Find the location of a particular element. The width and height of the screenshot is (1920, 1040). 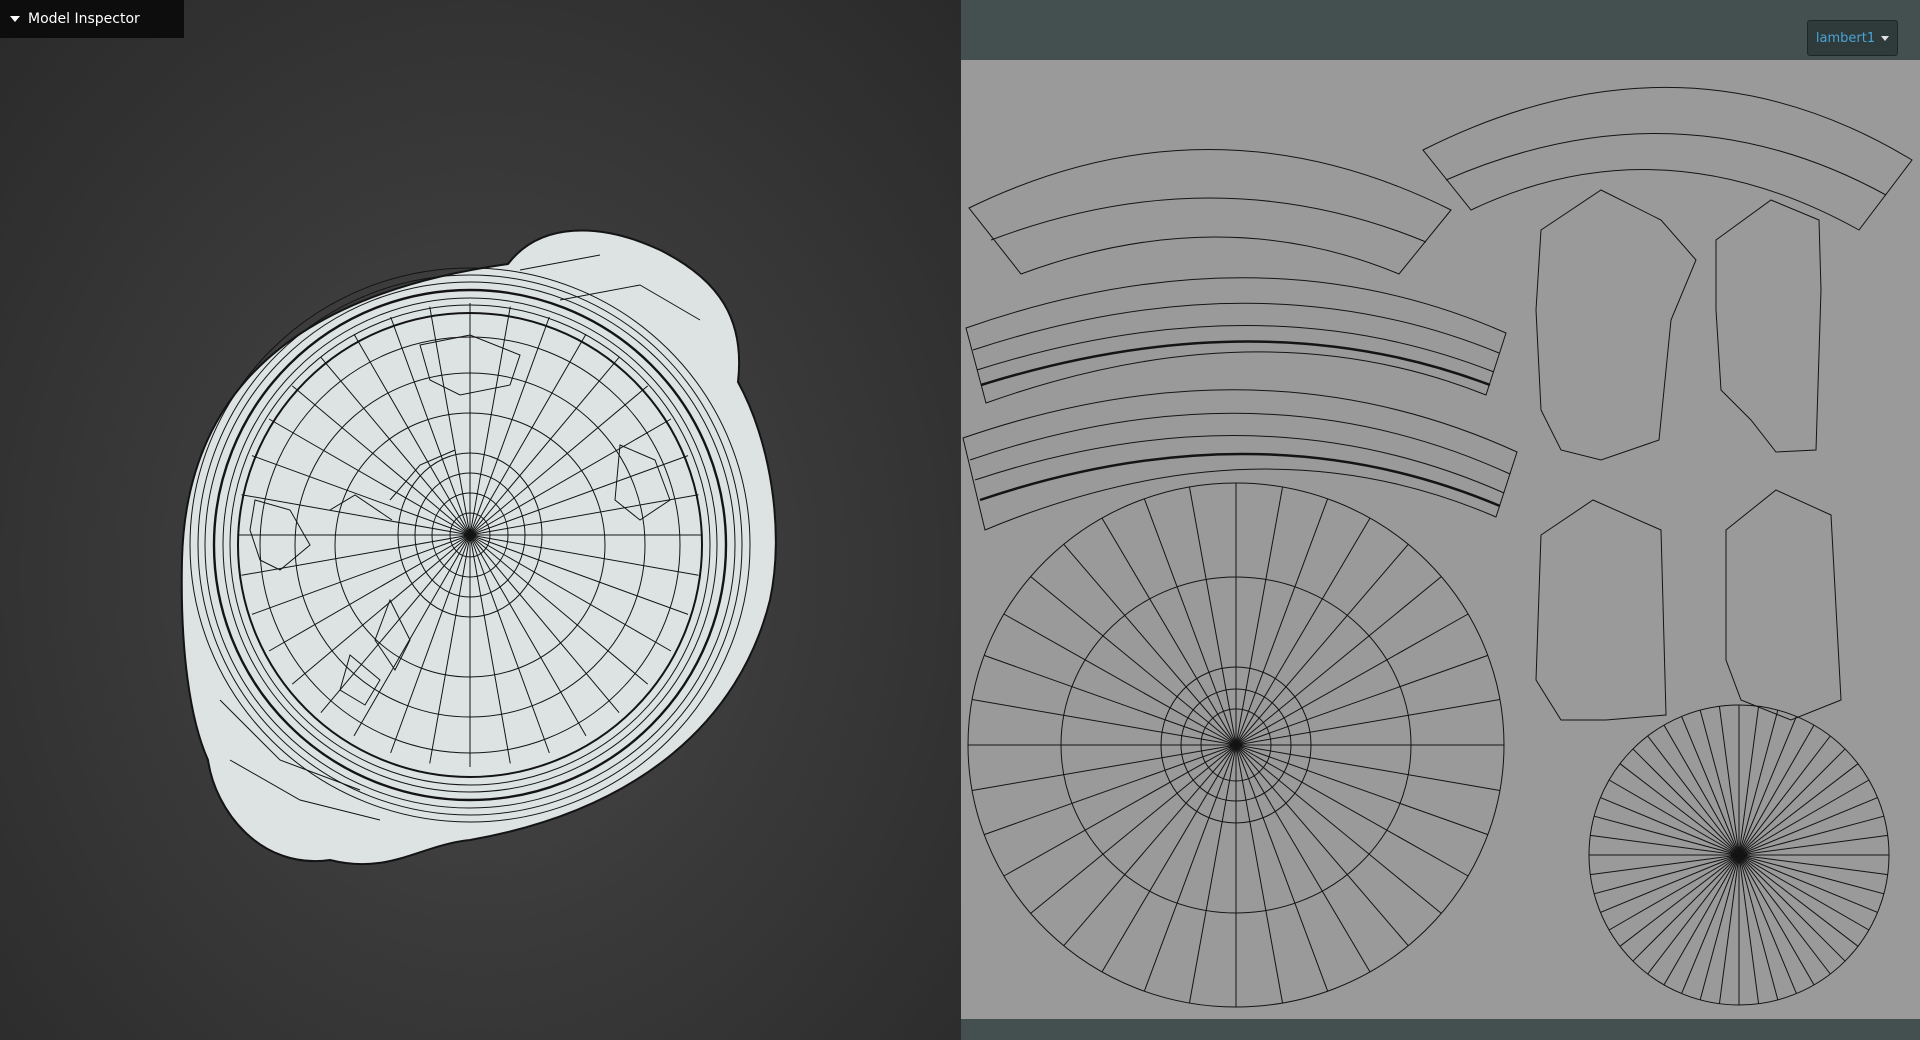

caret-down-icon is located at coordinates (15, 19).